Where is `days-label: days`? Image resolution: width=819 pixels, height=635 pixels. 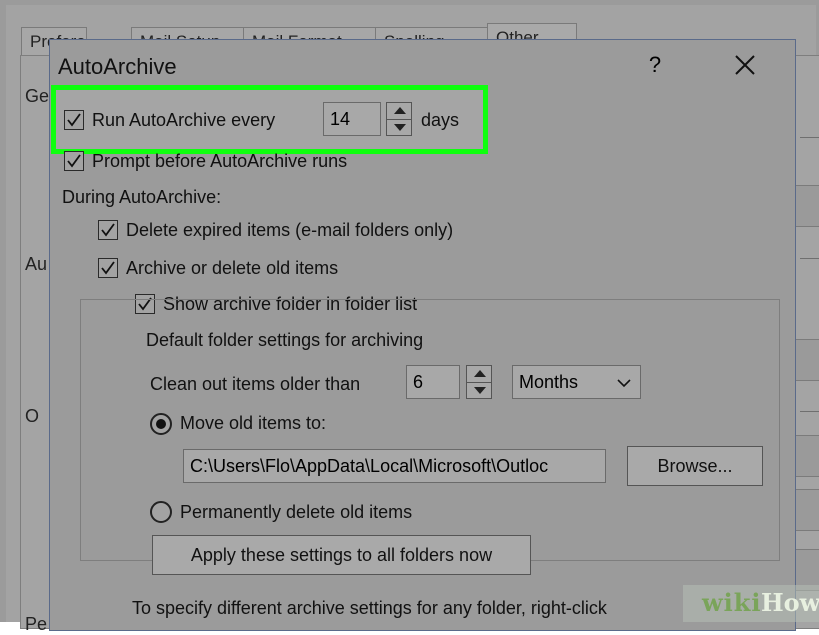 days-label: days is located at coordinates (440, 120).